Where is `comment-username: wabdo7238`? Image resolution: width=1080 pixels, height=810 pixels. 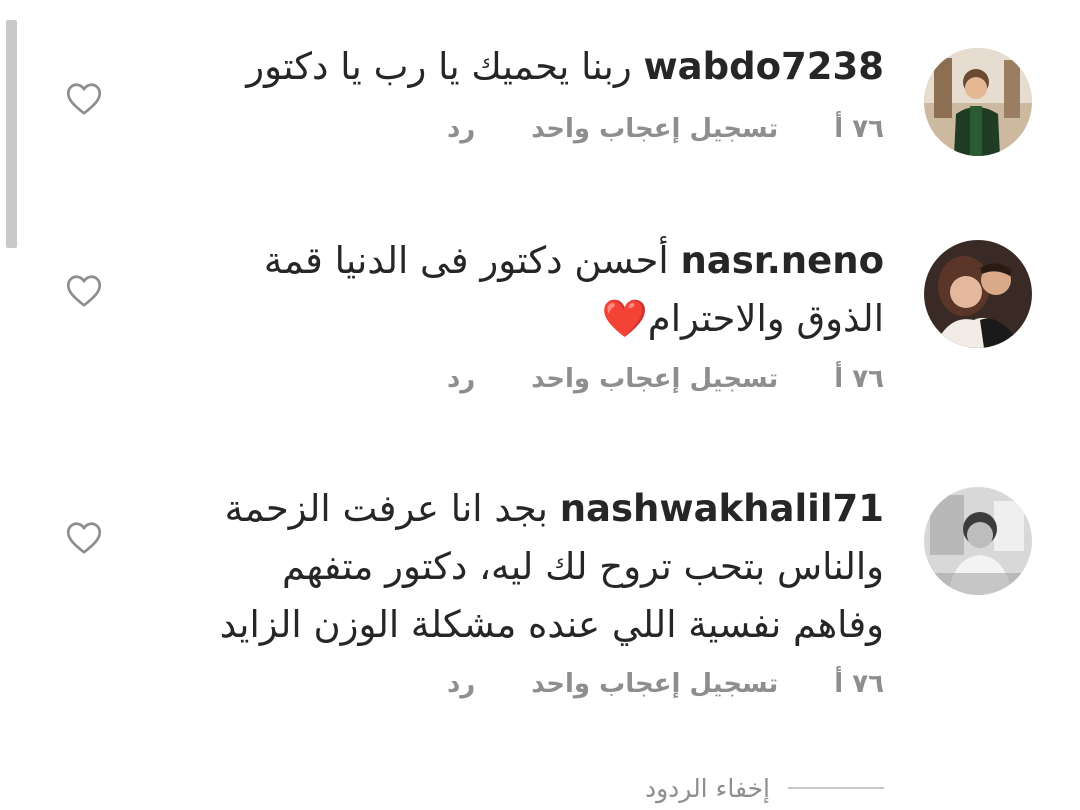 comment-username: wabdo7238 is located at coordinates (763, 66).